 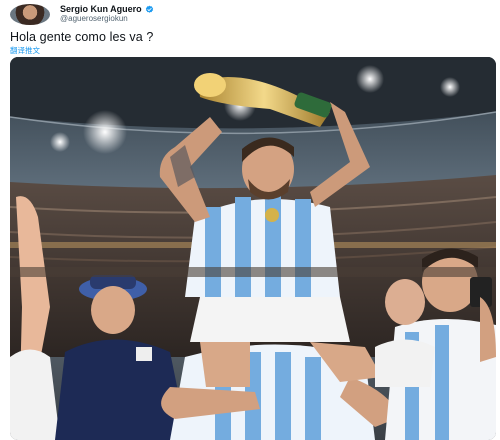 I want to click on author-handle: @aguerosergiokun, so click(x=107, y=19).